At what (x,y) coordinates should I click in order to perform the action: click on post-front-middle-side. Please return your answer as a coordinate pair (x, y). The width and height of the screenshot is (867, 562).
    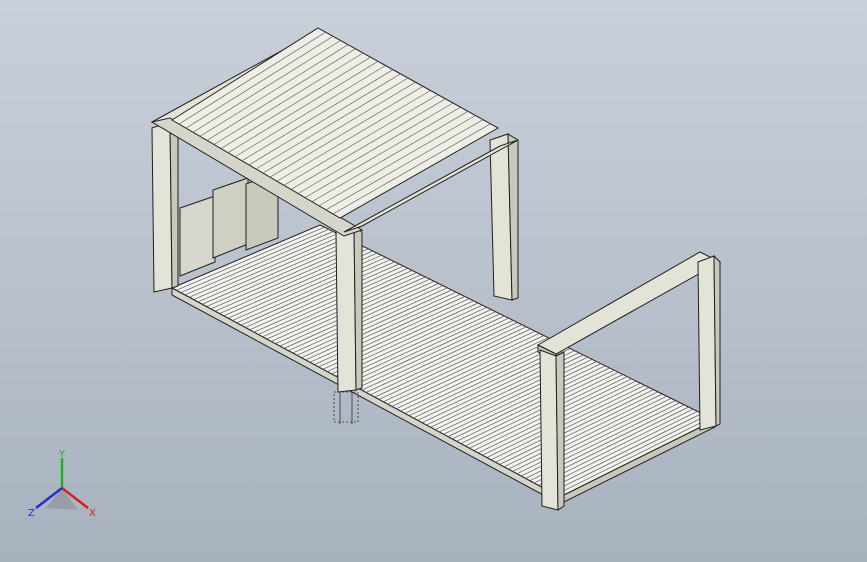
    Looking at the image, I should click on (358, 307).